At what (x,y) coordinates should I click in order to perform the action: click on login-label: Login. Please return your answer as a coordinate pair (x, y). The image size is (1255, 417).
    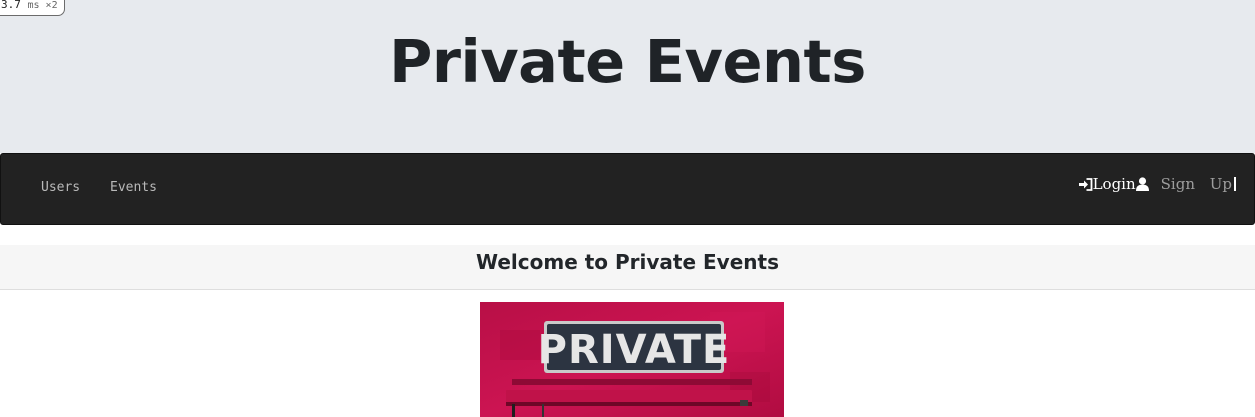
    Looking at the image, I should click on (1114, 184).